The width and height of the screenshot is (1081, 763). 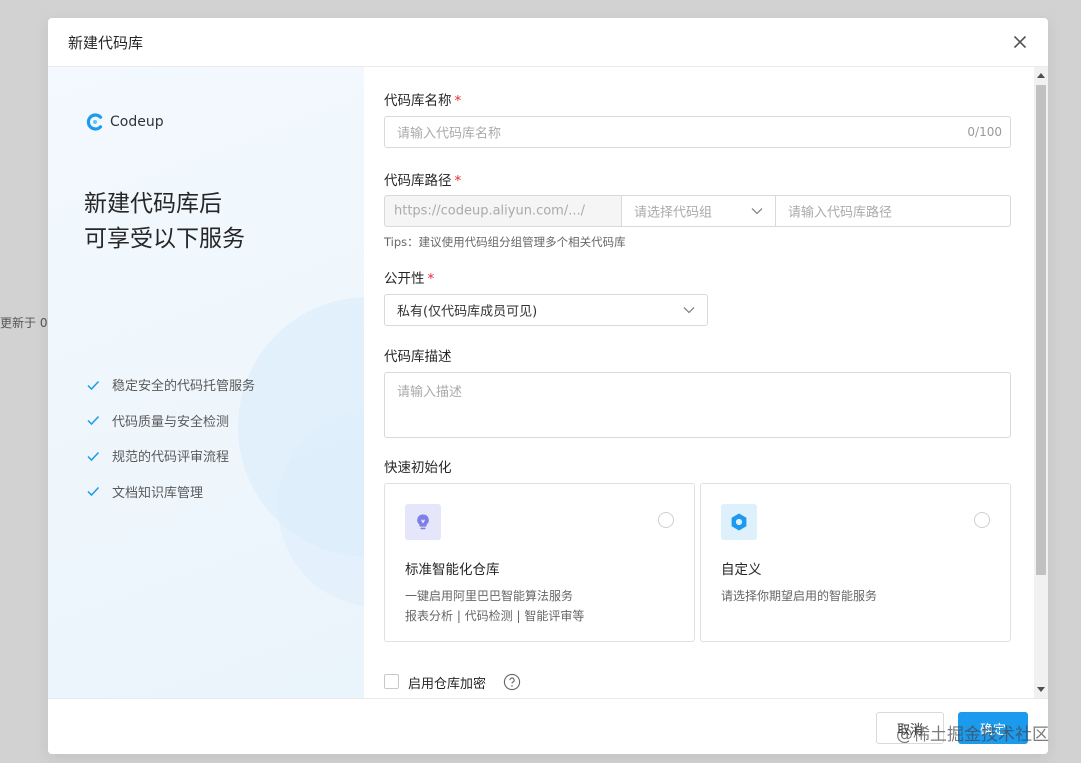 I want to click on scroll-up-arrow-icon, so click(x=1041, y=75).